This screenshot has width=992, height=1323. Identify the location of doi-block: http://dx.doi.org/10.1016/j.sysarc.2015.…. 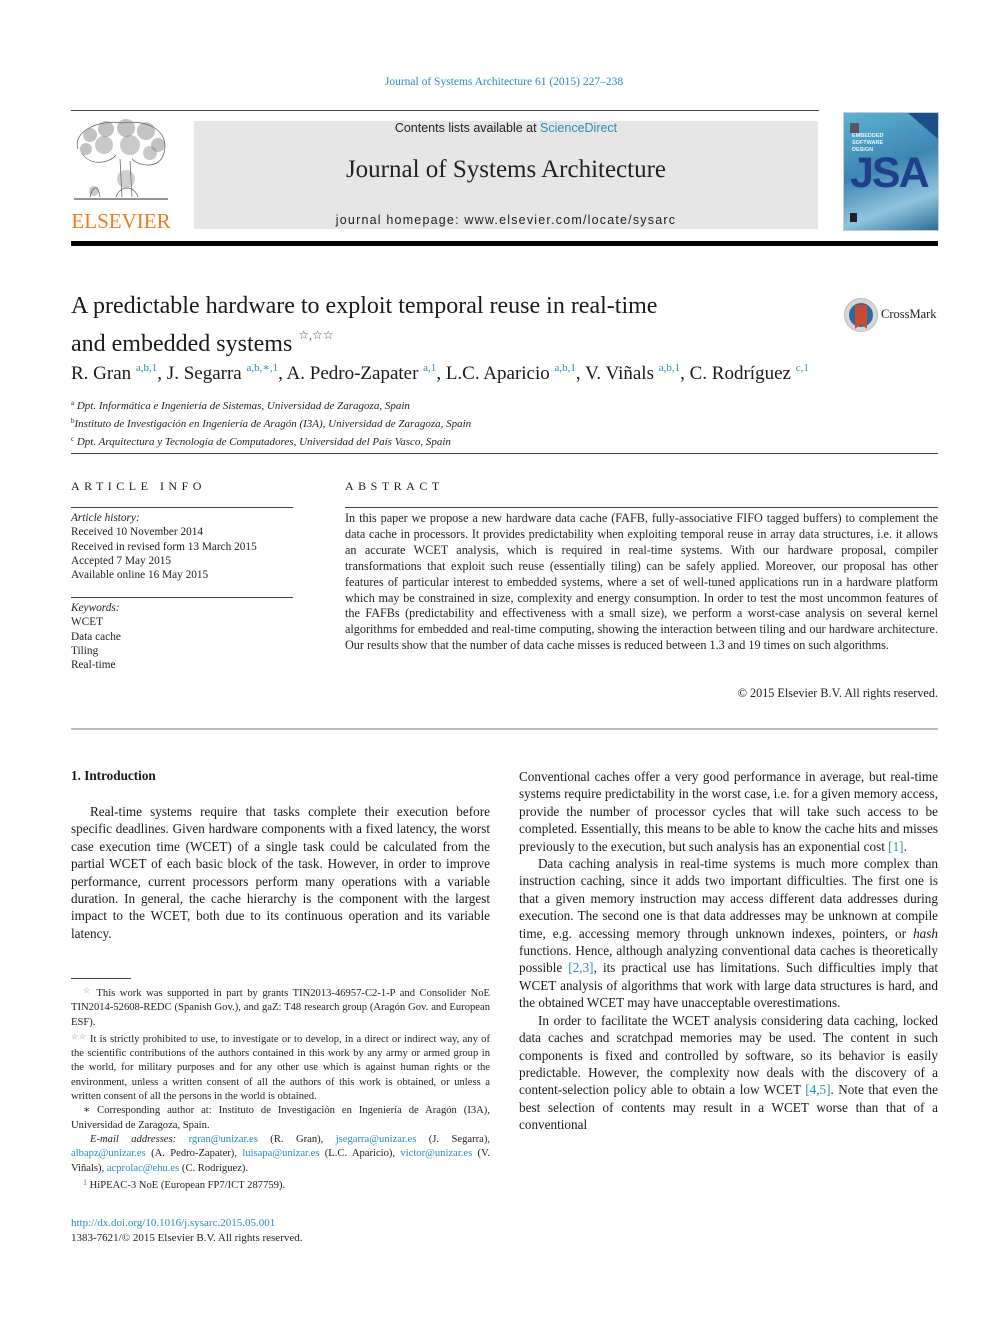
(187, 1231).